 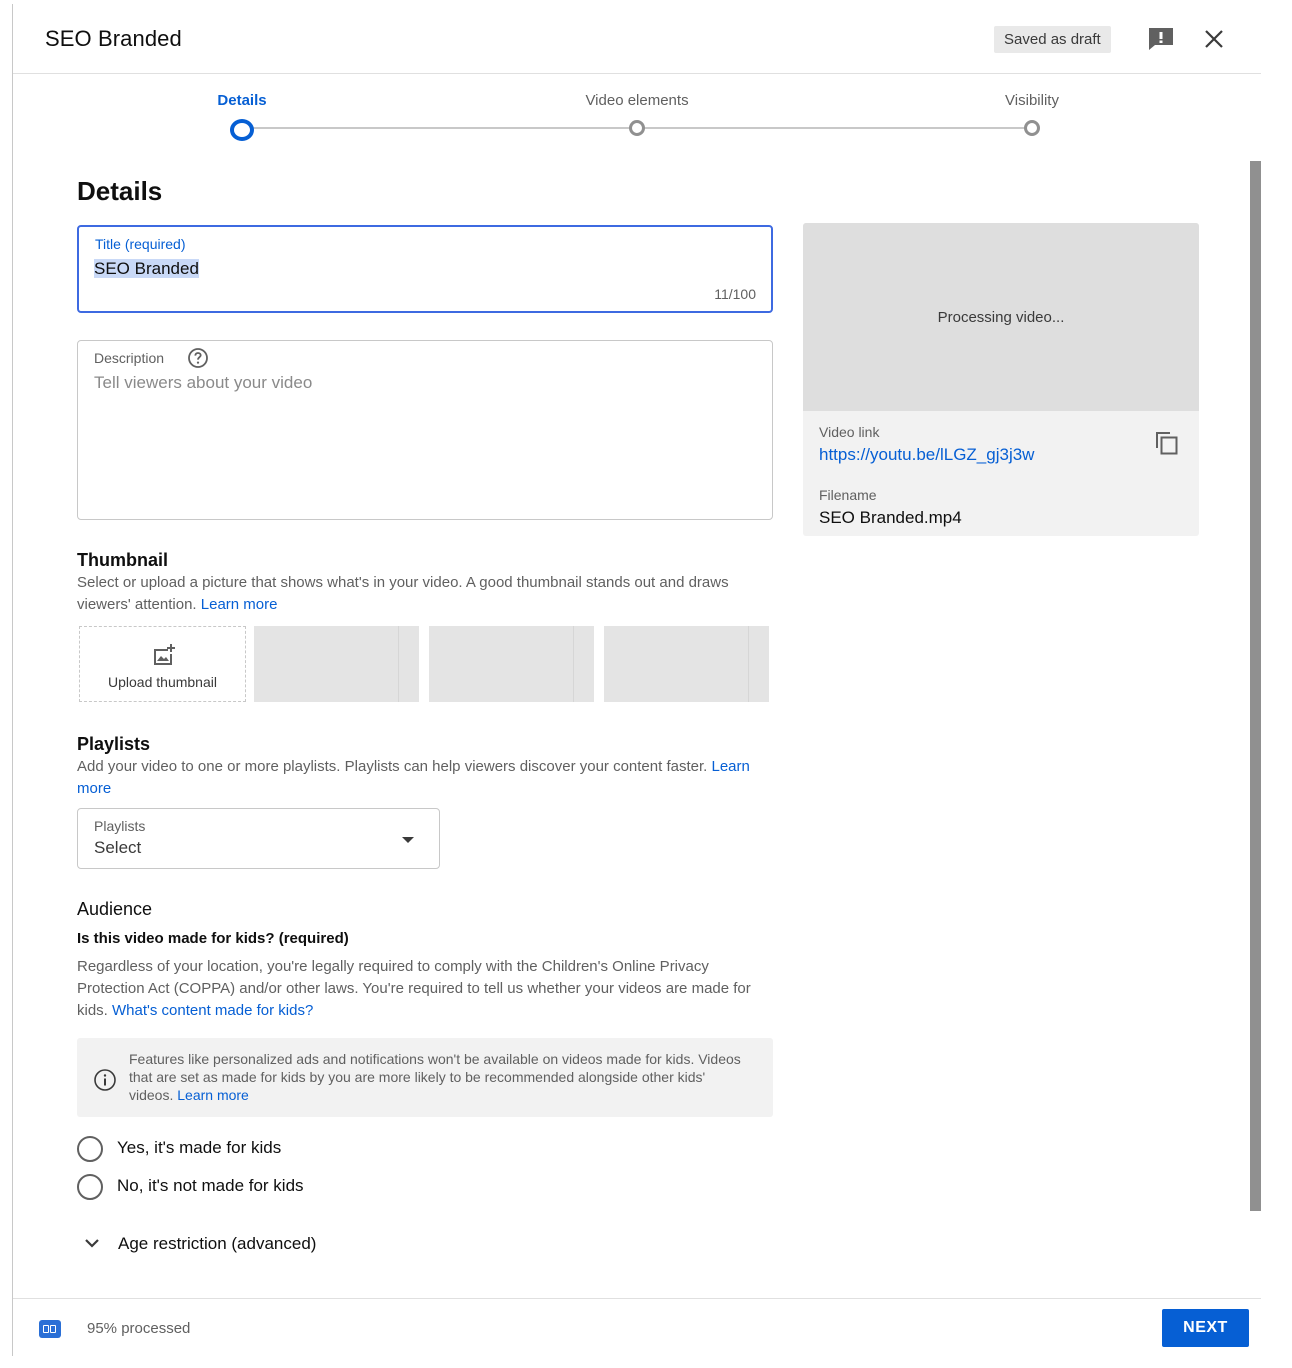 What do you see at coordinates (122, 560) in the screenshot?
I see `thumbnail-heading: Thumbnail` at bounding box center [122, 560].